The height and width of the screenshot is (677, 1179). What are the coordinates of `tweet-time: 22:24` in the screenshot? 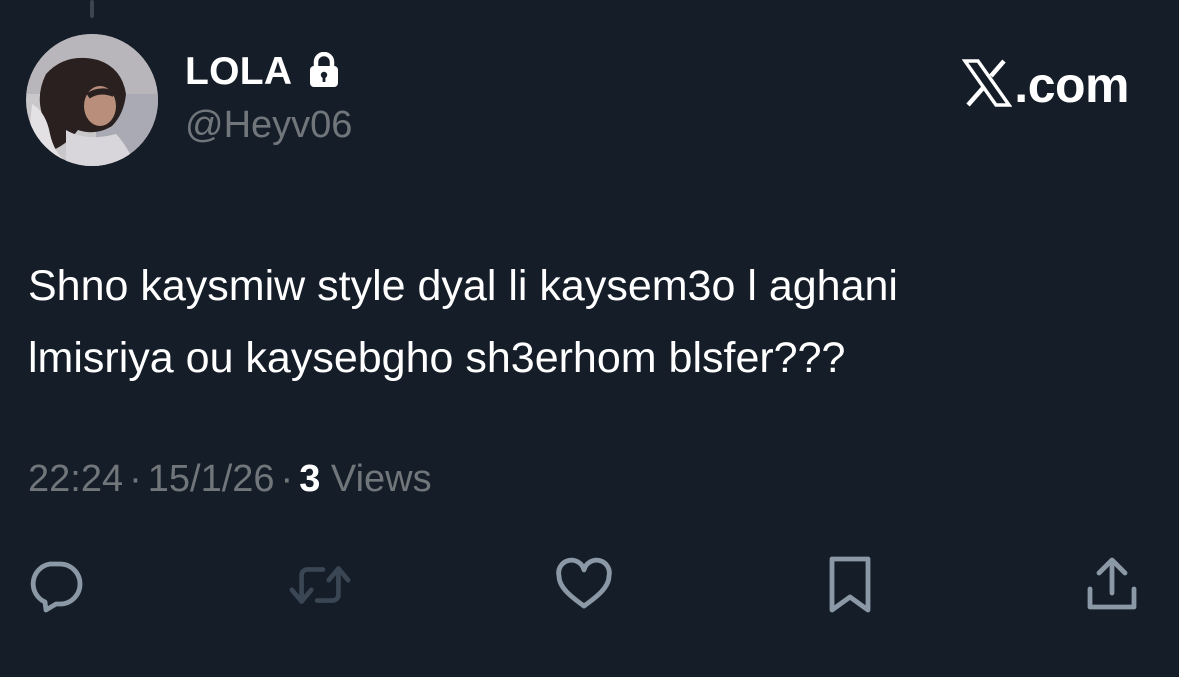 It's located at (75, 479).